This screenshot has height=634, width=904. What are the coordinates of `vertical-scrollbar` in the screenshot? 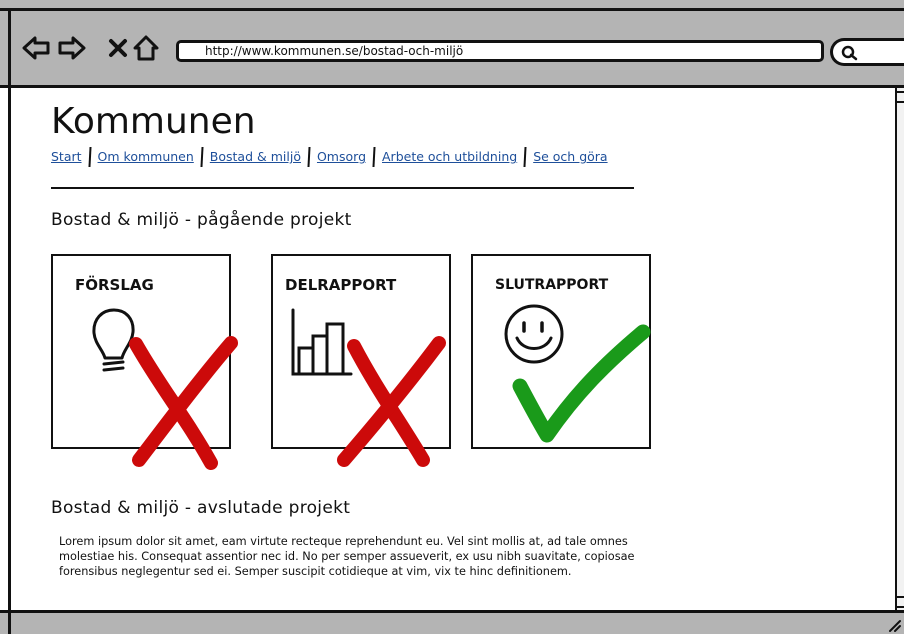 It's located at (899, 349).